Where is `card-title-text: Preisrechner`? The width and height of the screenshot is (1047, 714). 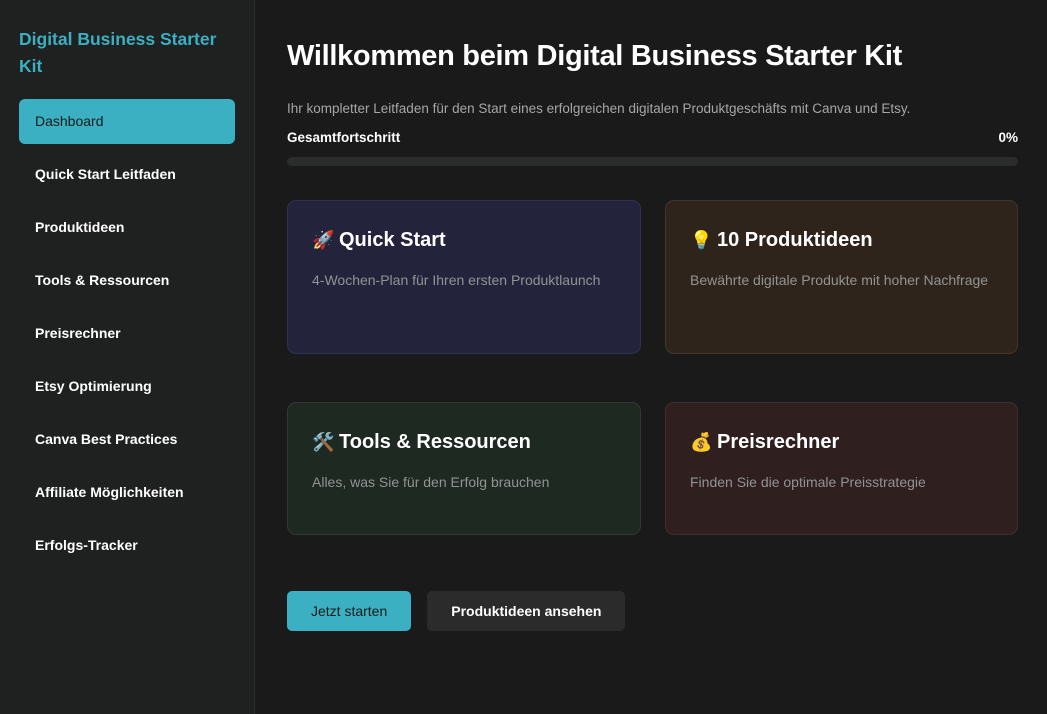
card-title-text: Preisrechner is located at coordinates (778, 442).